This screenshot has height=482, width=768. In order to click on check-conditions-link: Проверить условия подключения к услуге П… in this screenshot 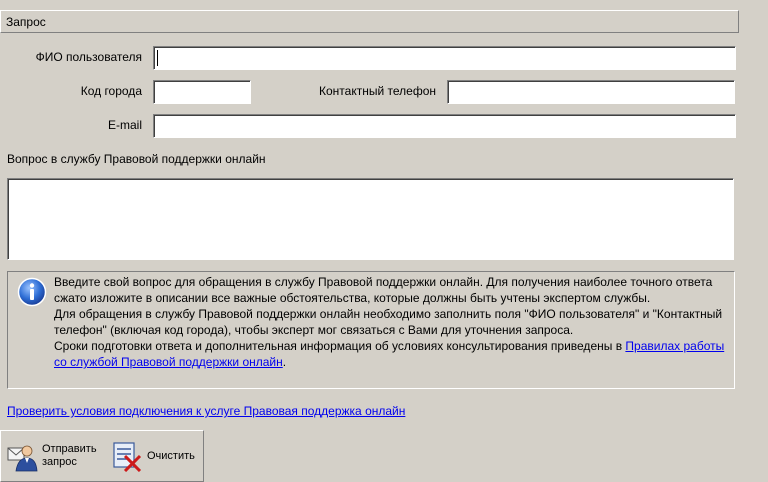, I will do `click(206, 411)`.